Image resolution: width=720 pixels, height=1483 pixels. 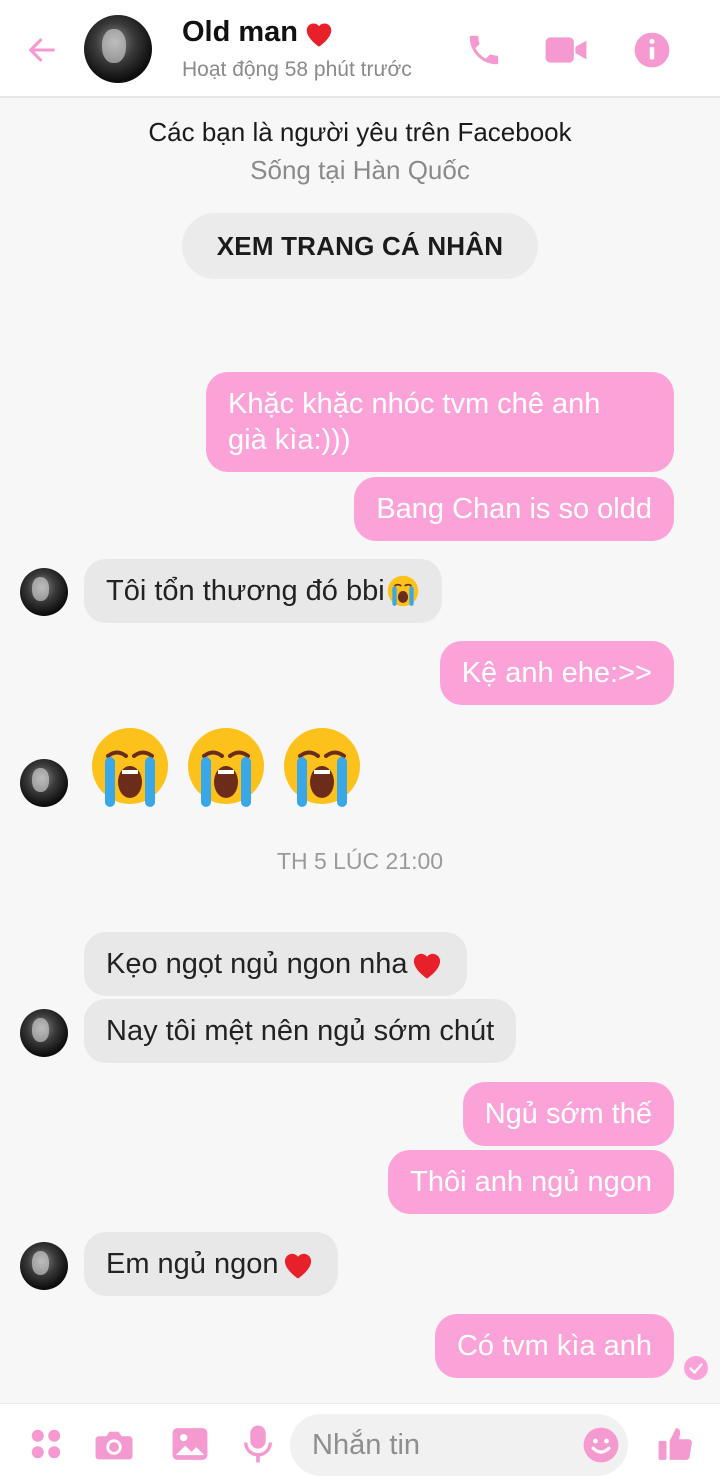 I want to click on microphone-icon, so click(x=258, y=1444).